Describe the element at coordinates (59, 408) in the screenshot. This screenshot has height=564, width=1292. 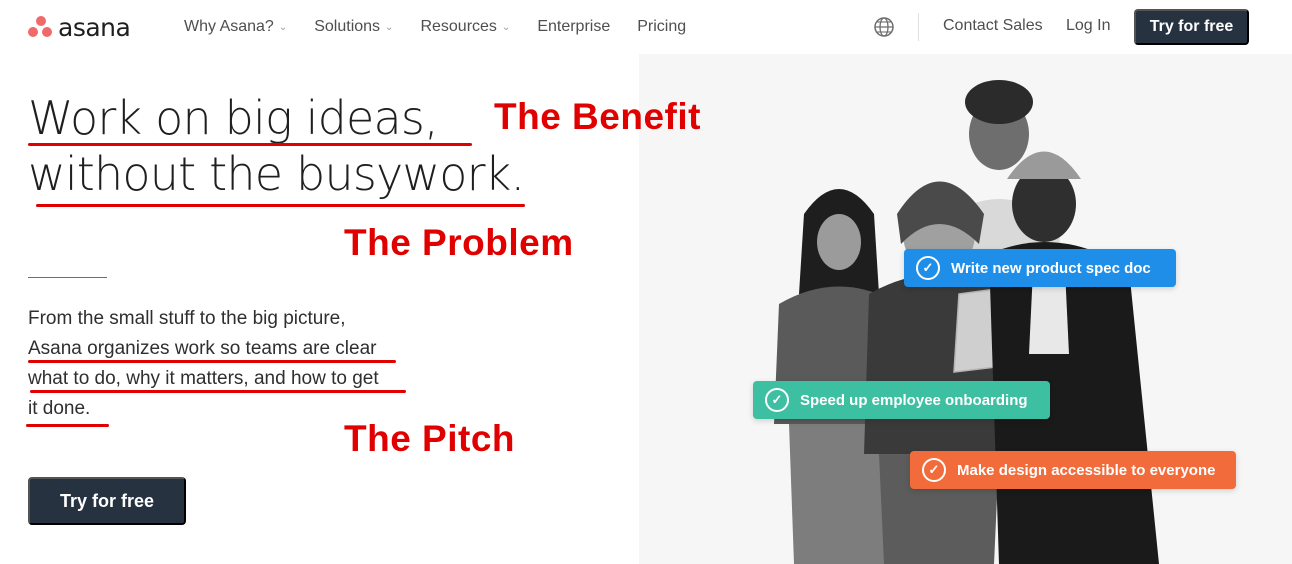
I see `body-line-4: it done.` at that location.